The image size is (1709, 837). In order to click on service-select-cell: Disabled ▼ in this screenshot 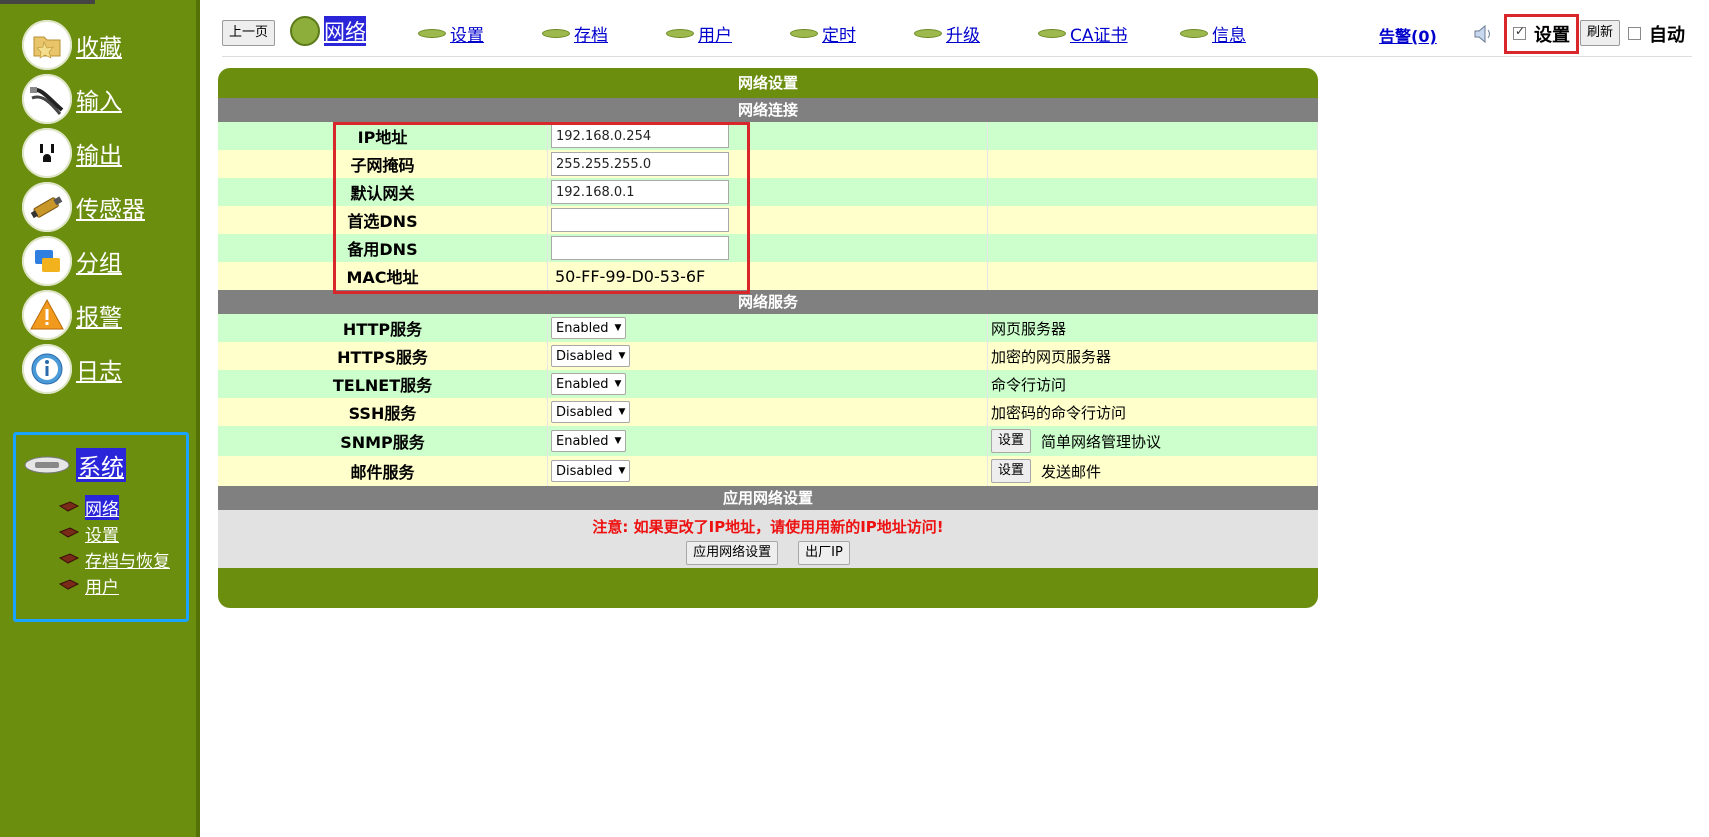, I will do `click(768, 356)`.